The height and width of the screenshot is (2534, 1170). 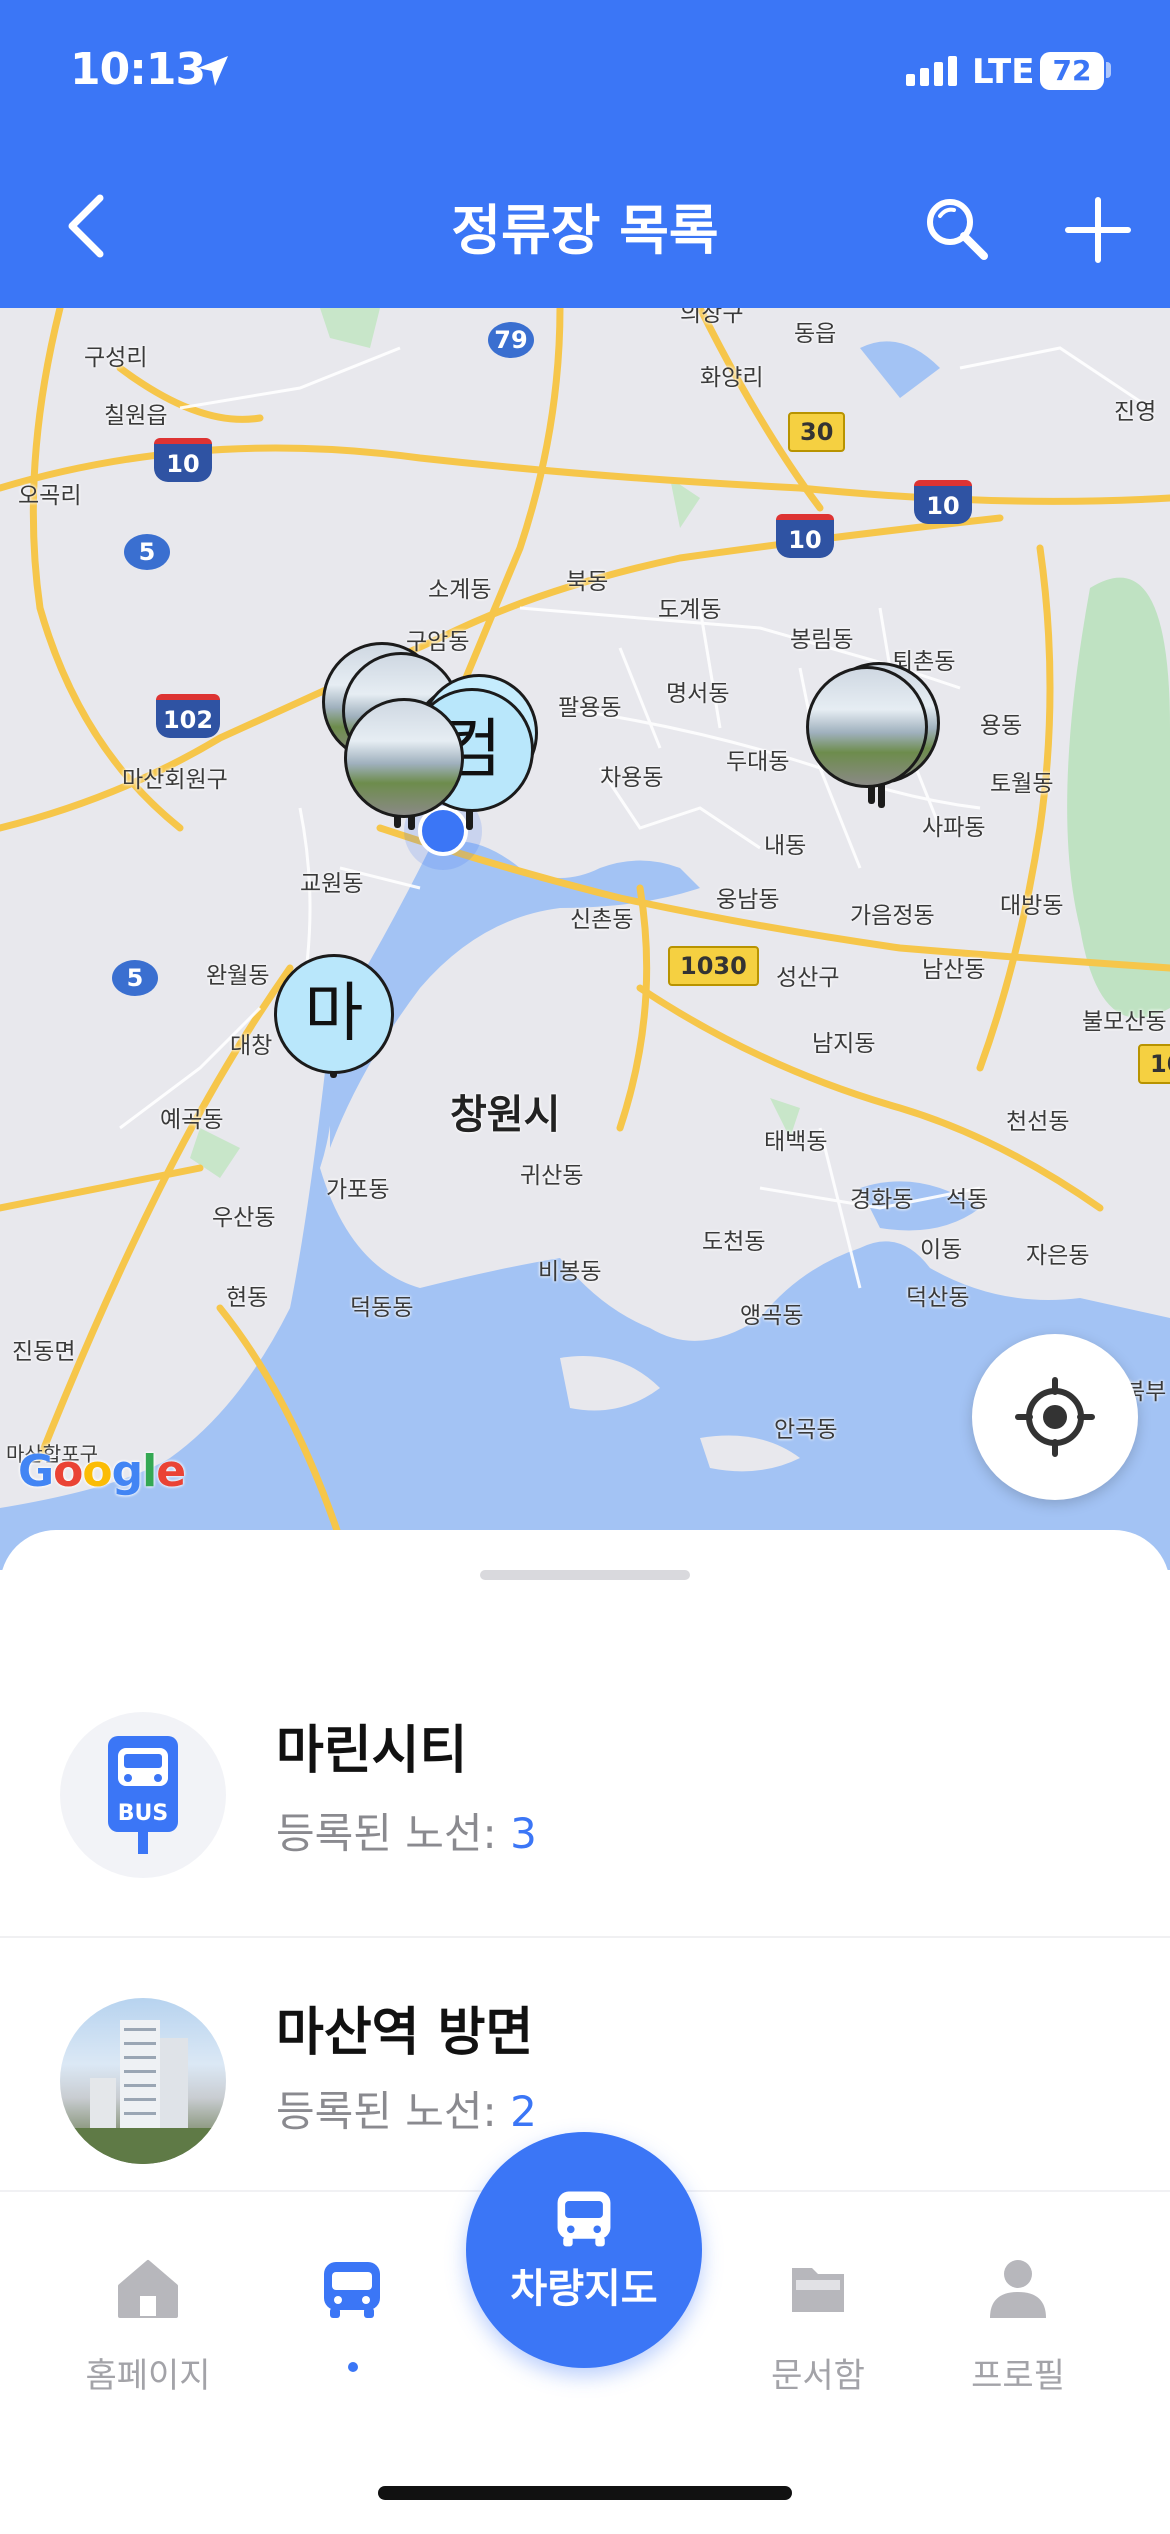 I want to click on map-label: 석동, so click(x=967, y=1200).